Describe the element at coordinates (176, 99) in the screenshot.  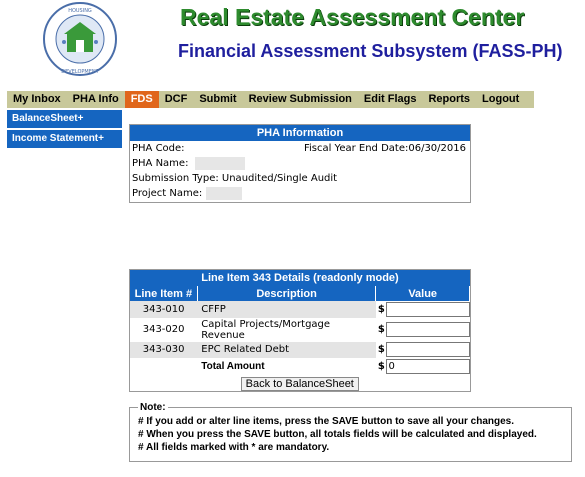
I see `nav-dcf: DCF` at that location.